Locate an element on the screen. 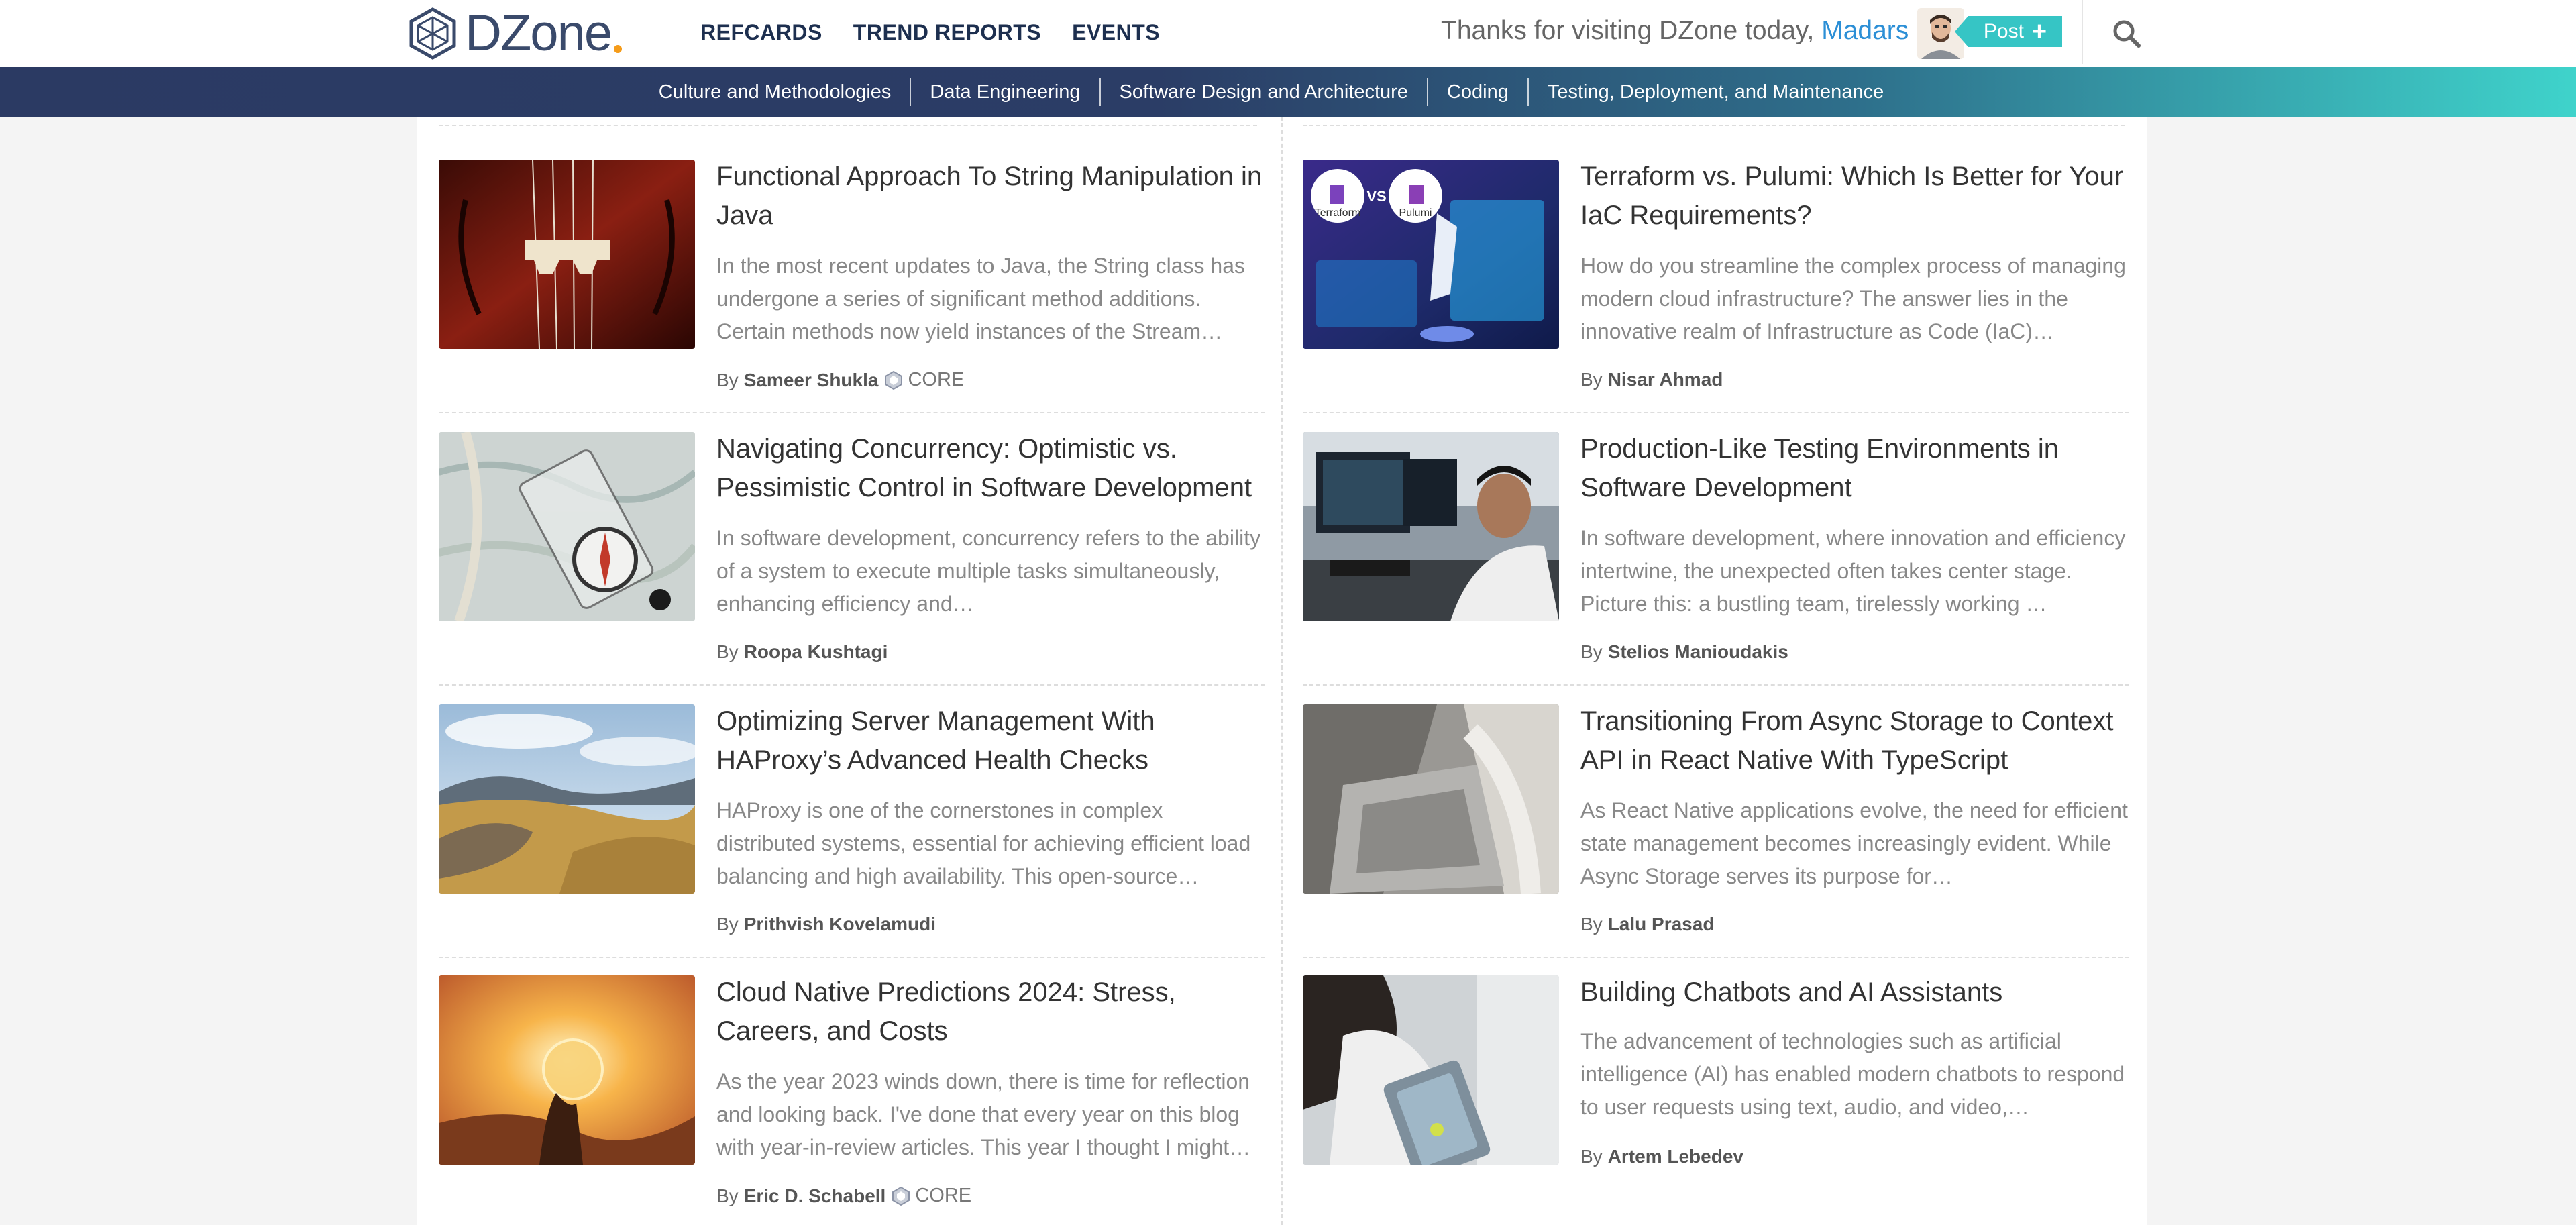 Image resolution: width=2576 pixels, height=1225 pixels. dzone-logo: DZone is located at coordinates (514, 33).